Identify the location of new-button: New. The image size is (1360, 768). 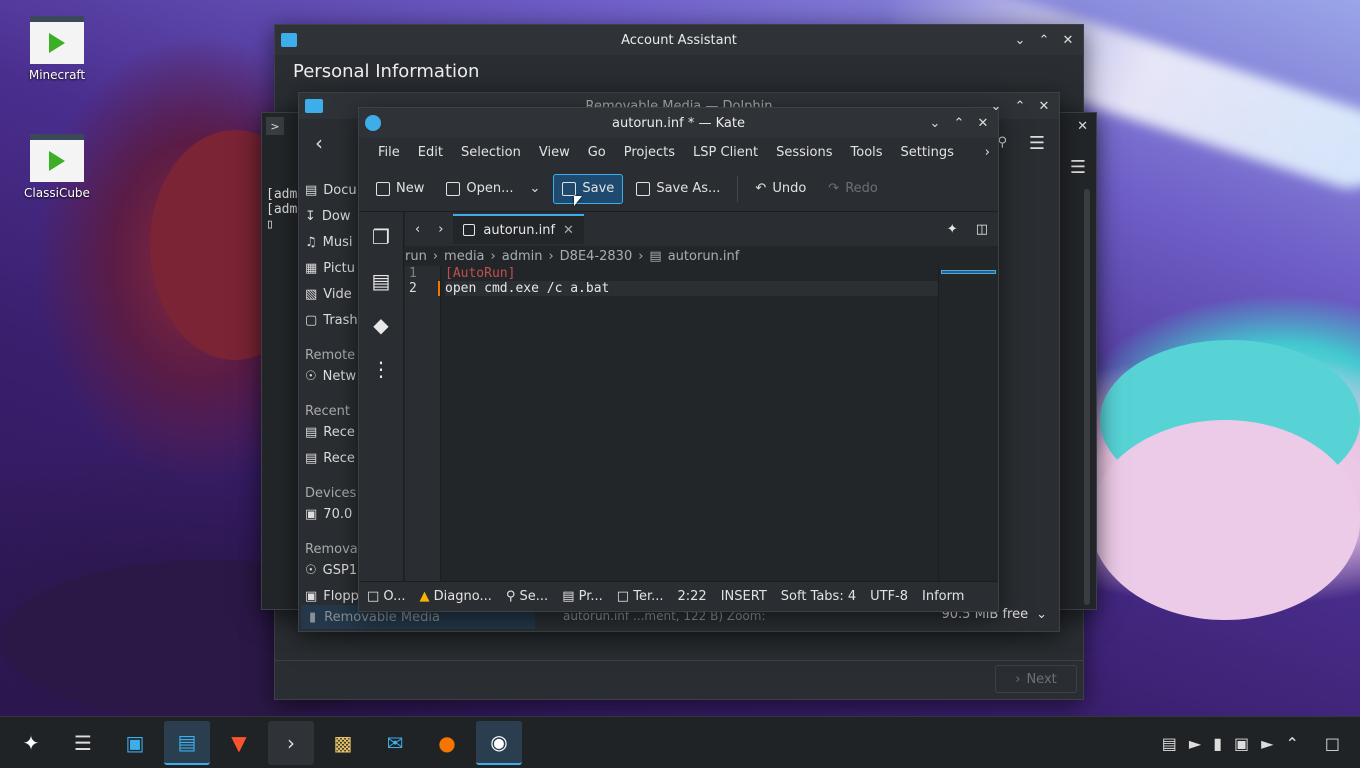
(400, 189).